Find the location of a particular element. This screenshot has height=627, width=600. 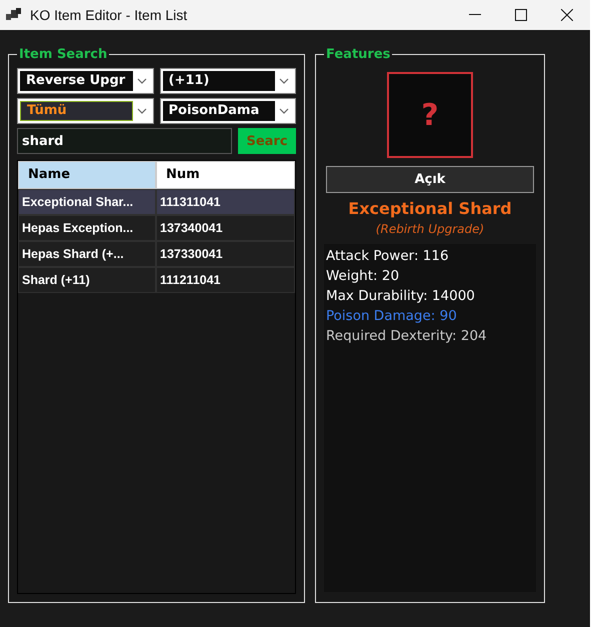

column-header: Name is located at coordinates (87, 175).